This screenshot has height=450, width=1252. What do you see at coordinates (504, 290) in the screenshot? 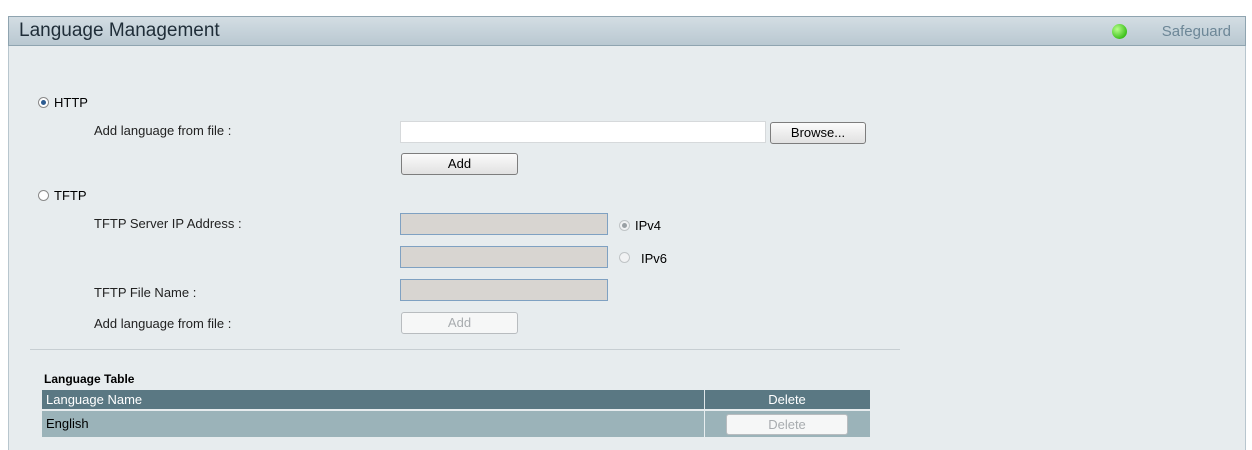
I see `tftp-file-name-input` at bounding box center [504, 290].